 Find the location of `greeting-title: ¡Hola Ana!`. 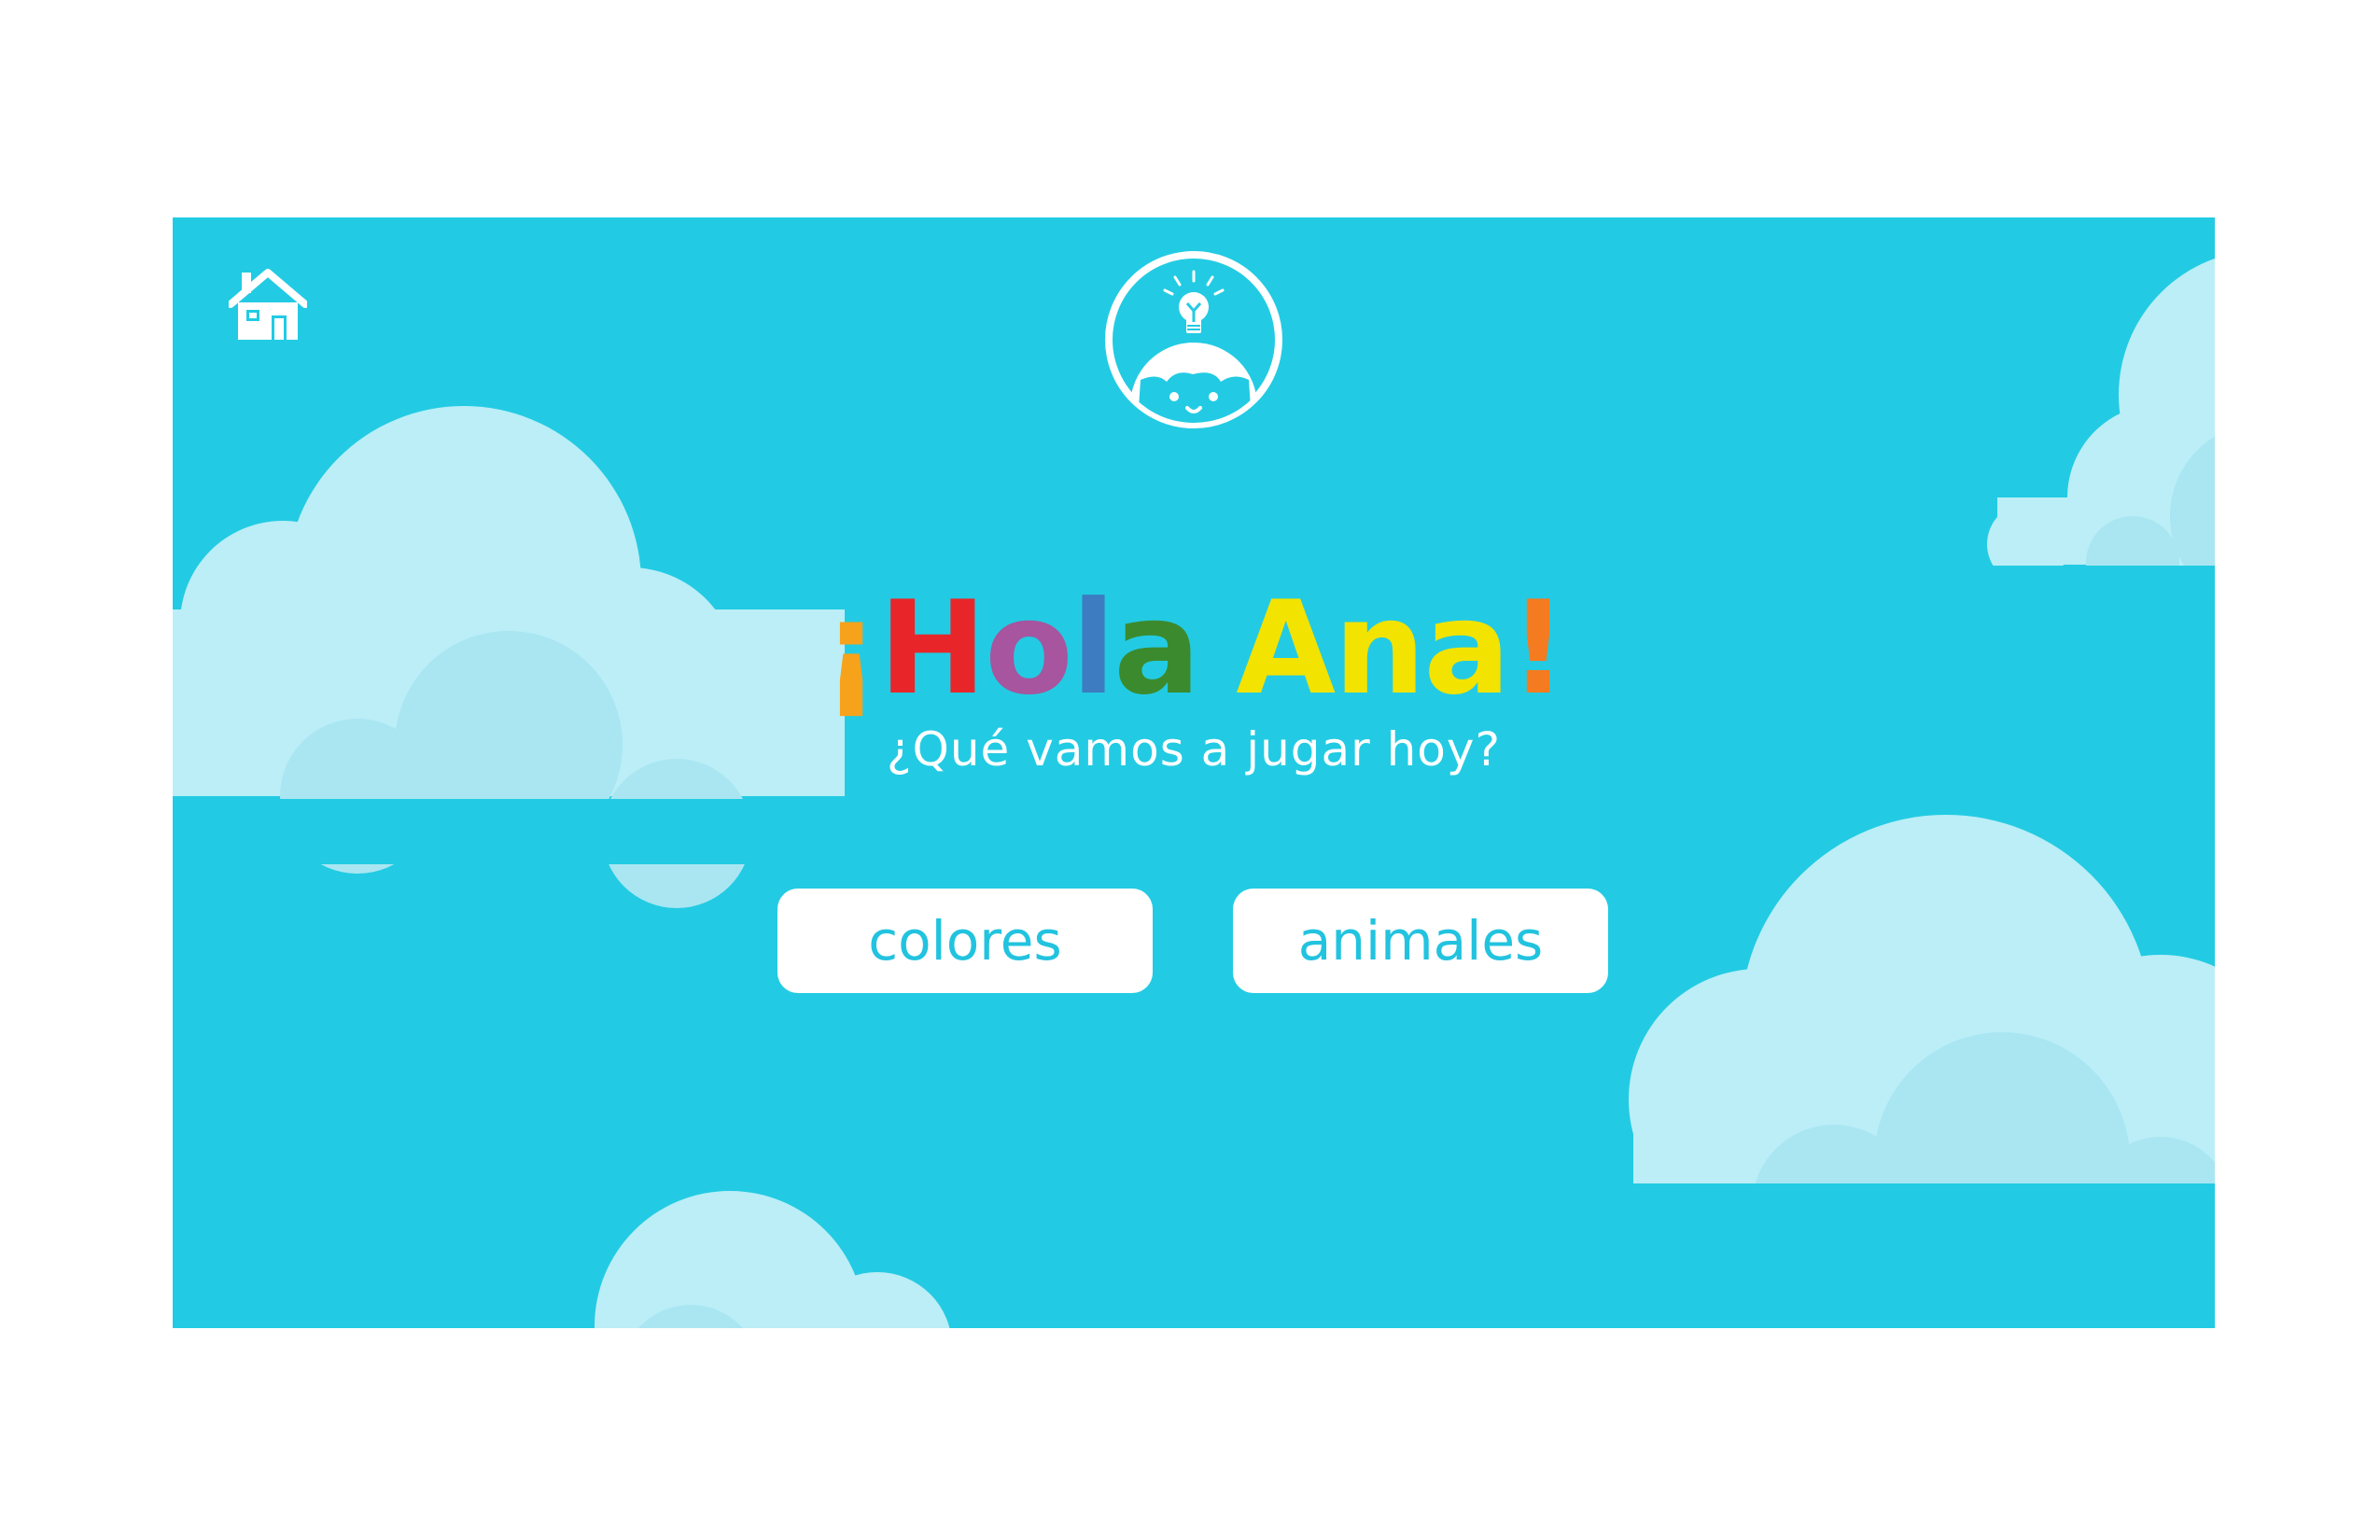

greeting-title: ¡Hola Ana! is located at coordinates (1194, 648).